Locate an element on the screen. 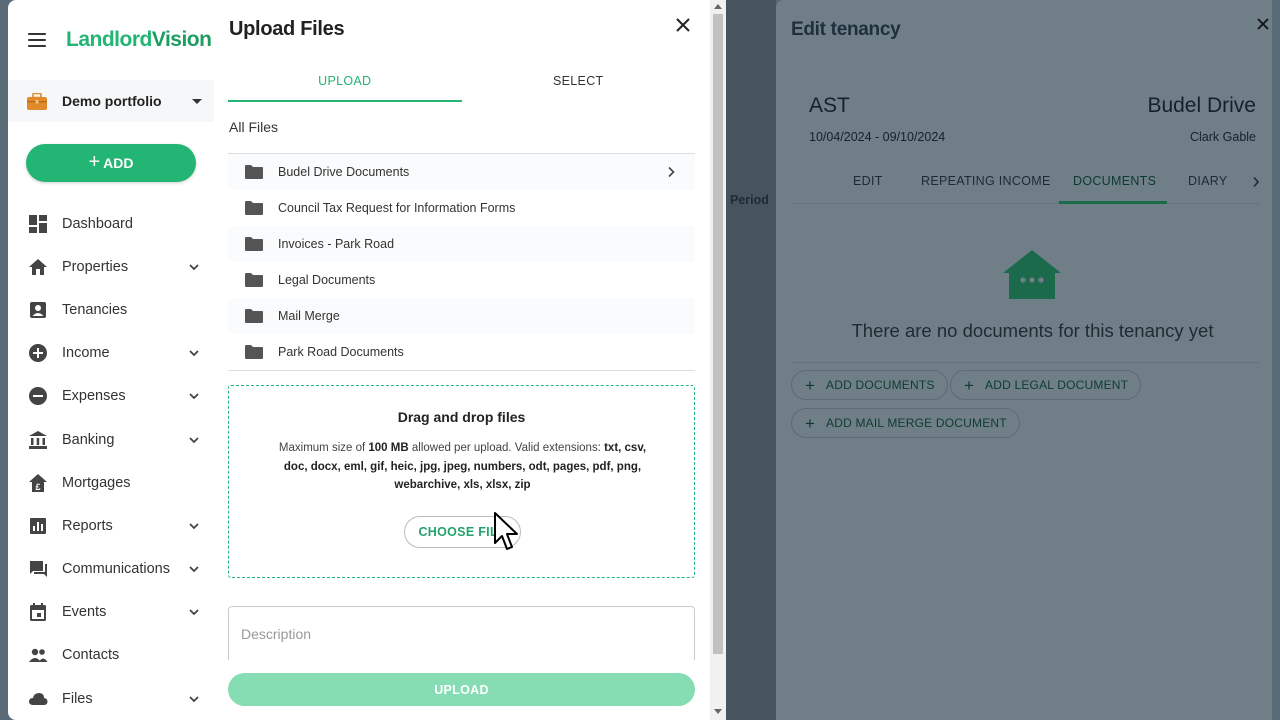 The width and height of the screenshot is (1280, 720). folder-item: Invoices - Park Road is located at coordinates (461, 244).